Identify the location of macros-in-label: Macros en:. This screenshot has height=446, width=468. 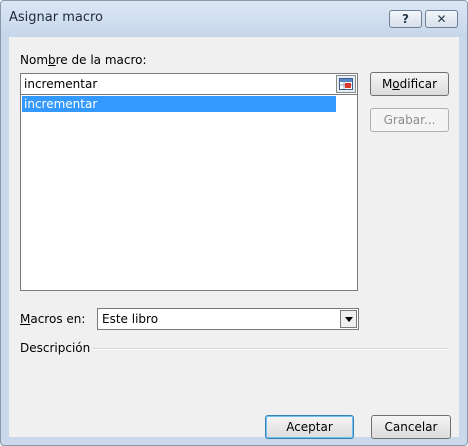
(53, 319).